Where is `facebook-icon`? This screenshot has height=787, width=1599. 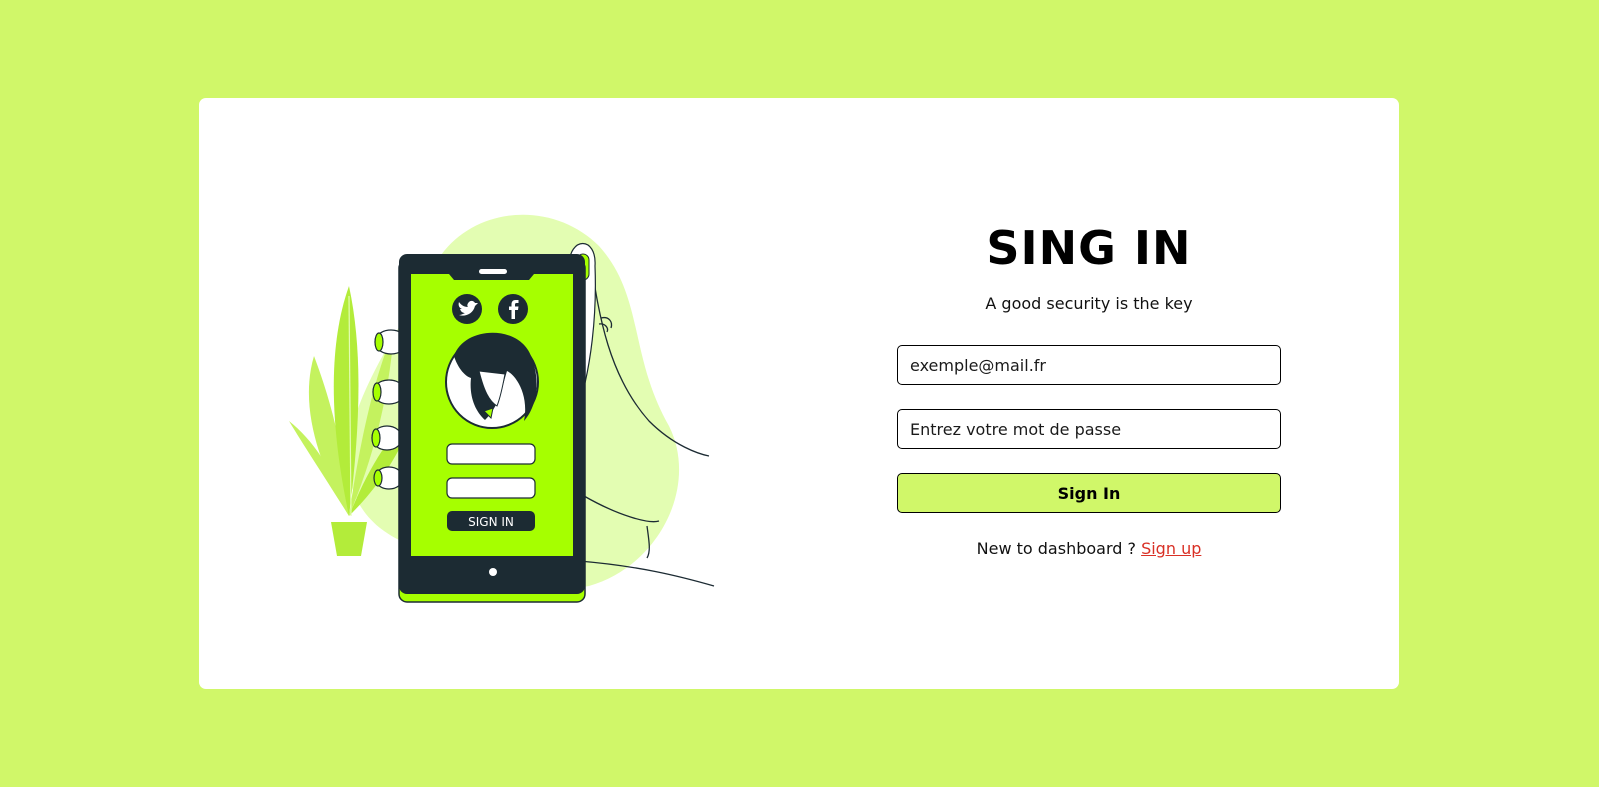
facebook-icon is located at coordinates (513, 309).